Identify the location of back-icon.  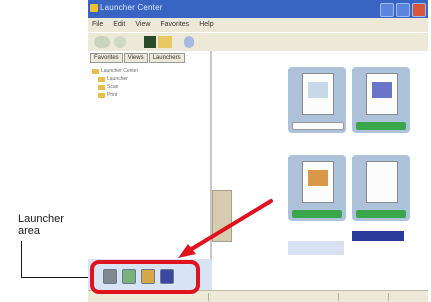
(102, 42).